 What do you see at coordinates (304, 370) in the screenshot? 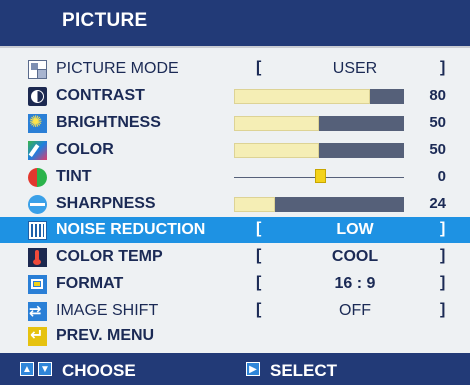
I see `footer-select-label: SELECT` at bounding box center [304, 370].